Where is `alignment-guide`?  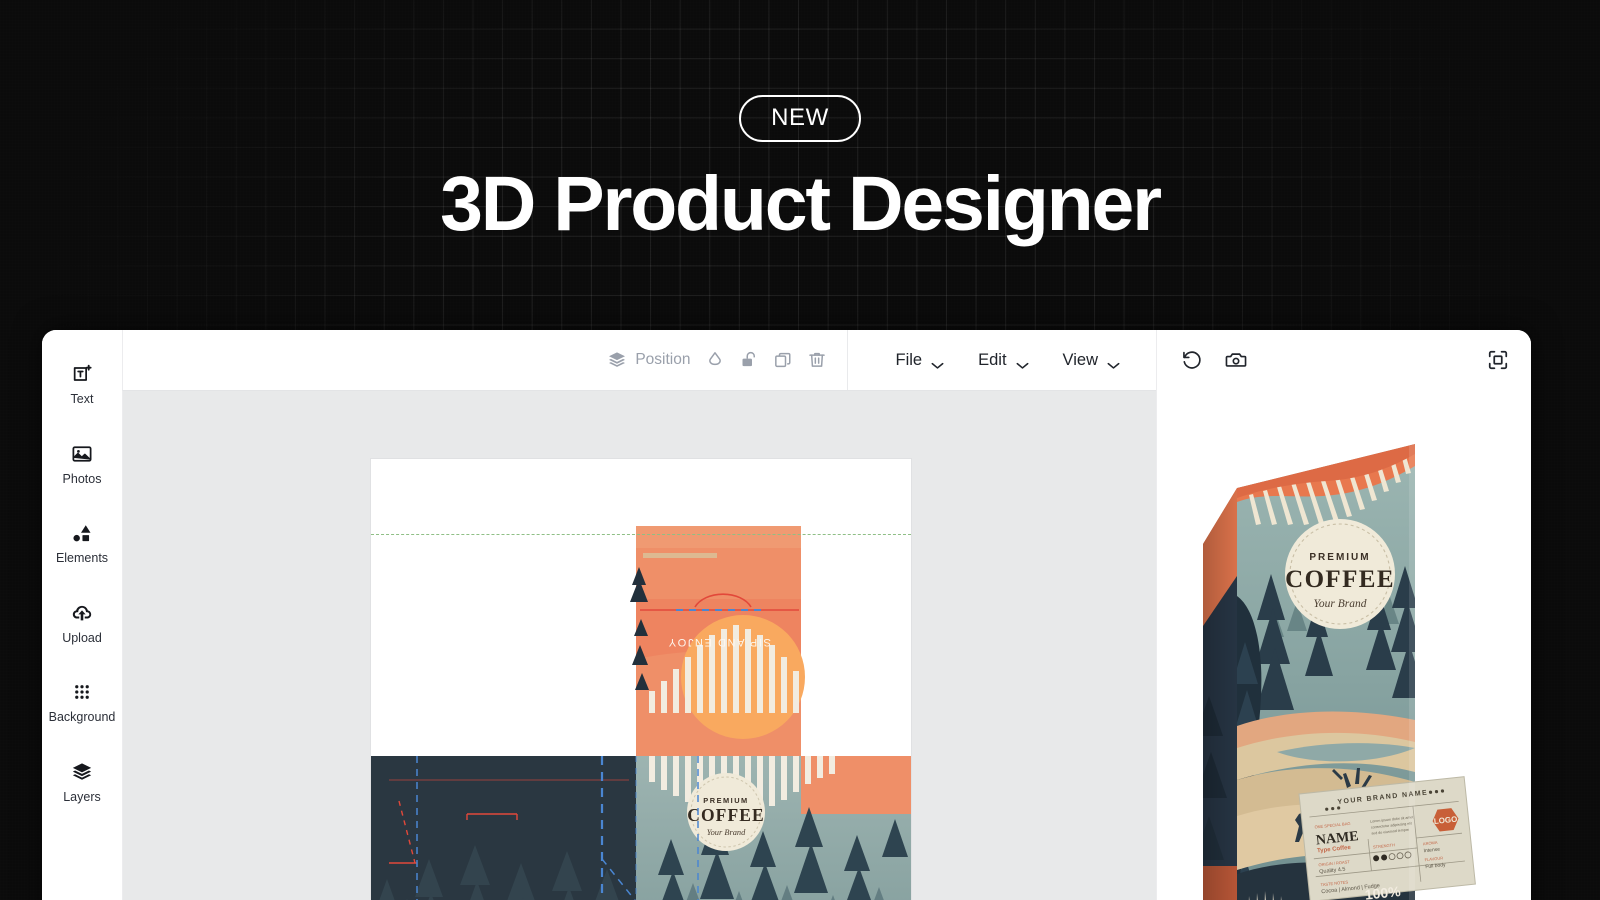
alignment-guide is located at coordinates (641, 534).